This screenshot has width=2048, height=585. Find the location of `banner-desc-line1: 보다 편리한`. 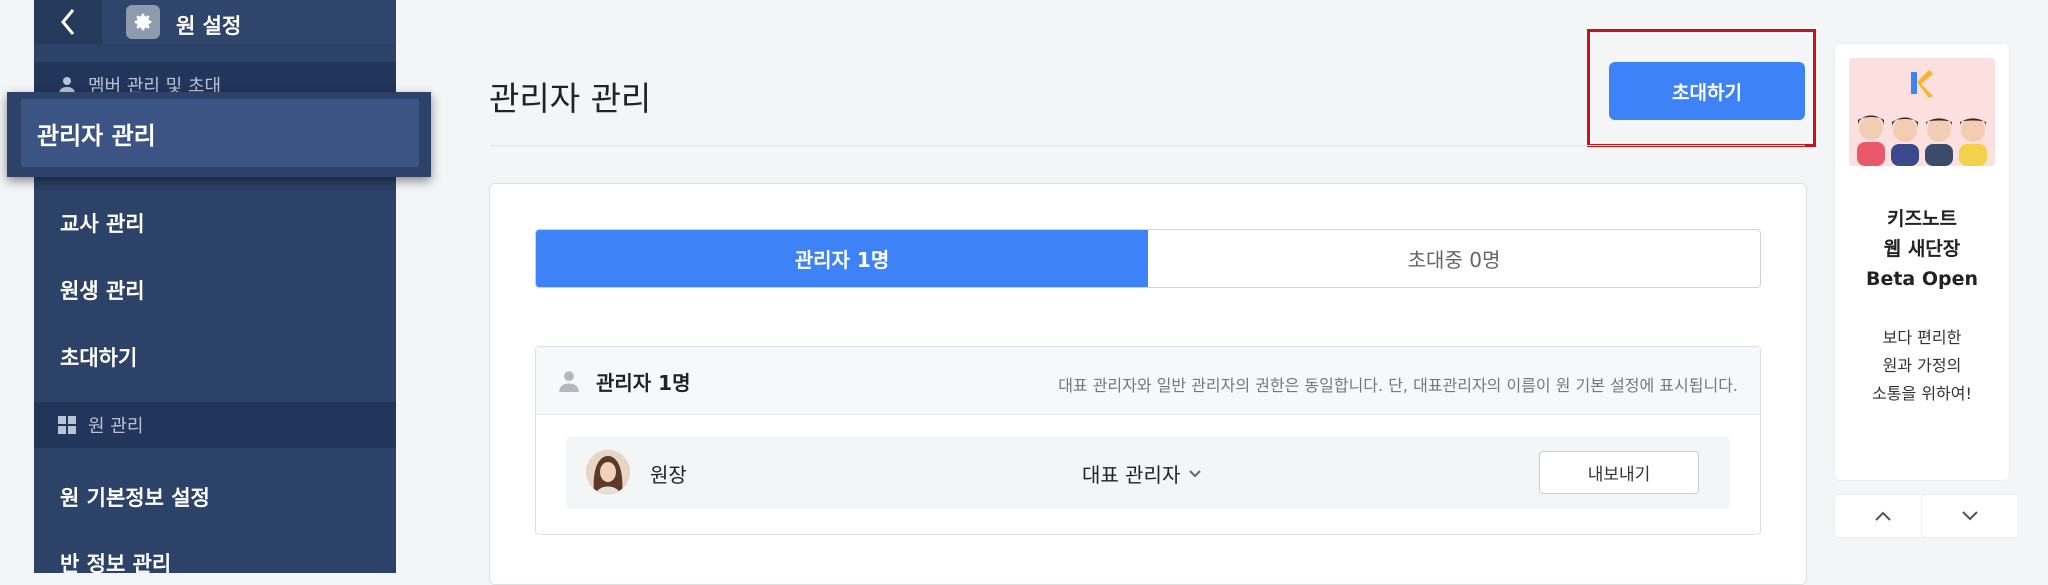

banner-desc-line1: 보다 편리한 is located at coordinates (1922, 337).